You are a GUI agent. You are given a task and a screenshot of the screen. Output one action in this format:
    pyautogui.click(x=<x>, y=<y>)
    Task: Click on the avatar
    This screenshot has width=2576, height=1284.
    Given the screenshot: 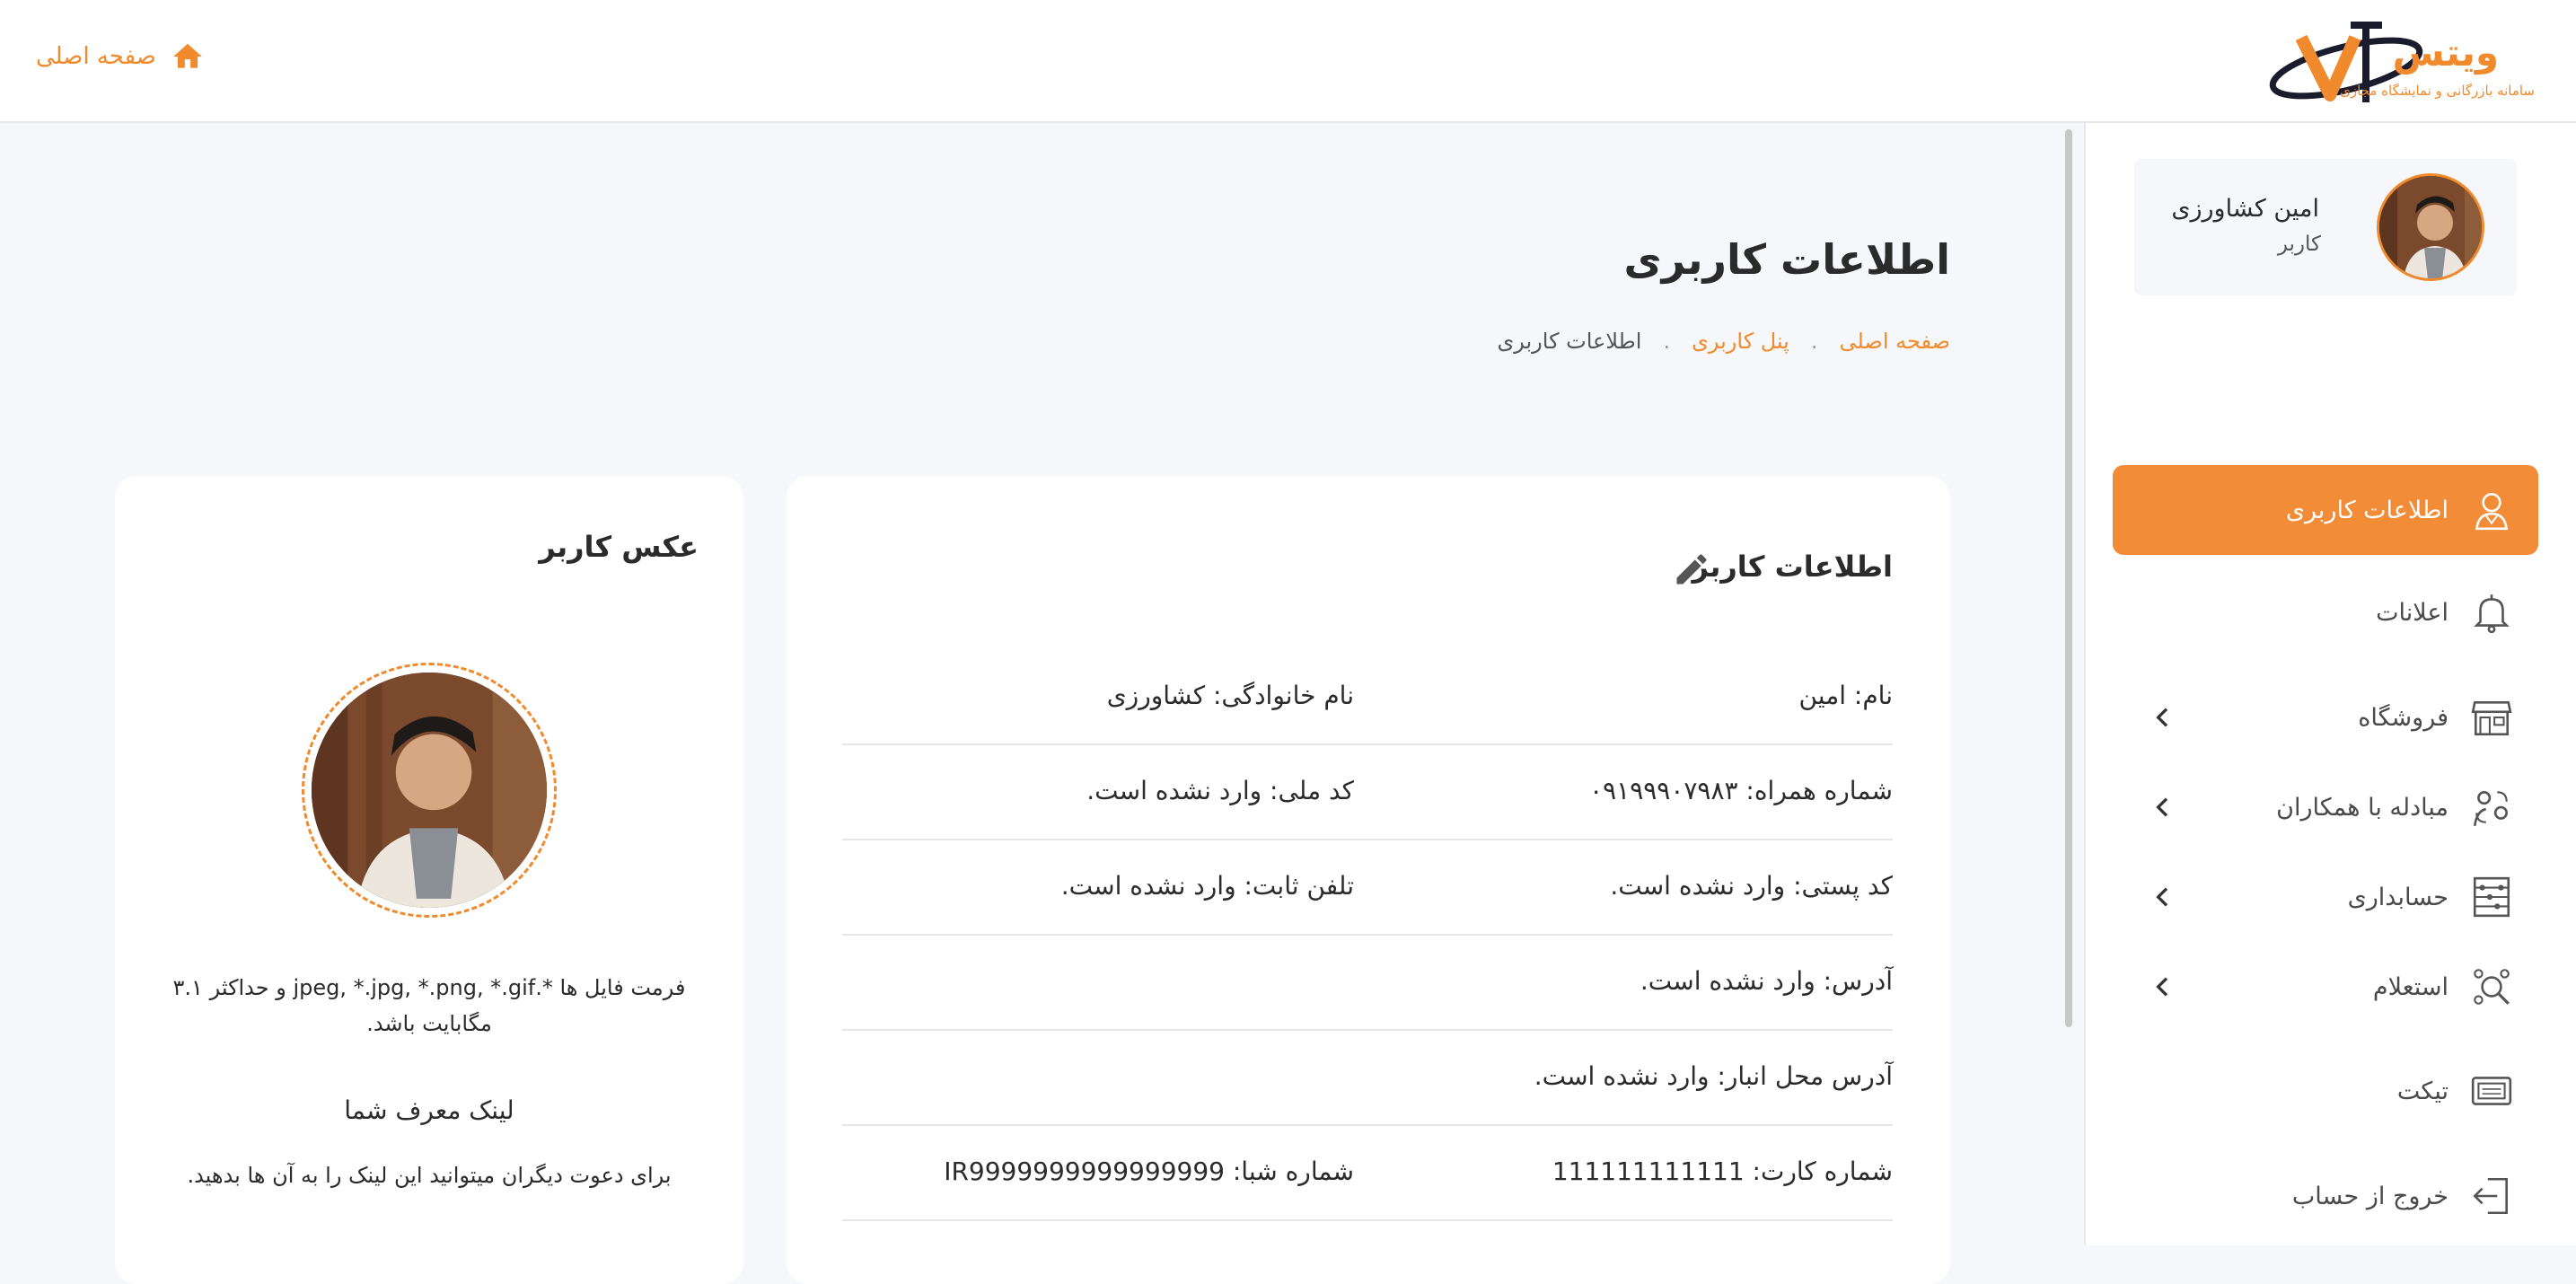 What is the action you would take?
    pyautogui.click(x=2430, y=227)
    